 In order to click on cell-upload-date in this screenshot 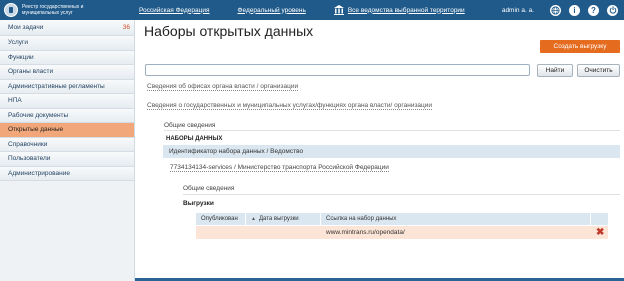, I will do `click(283, 232)`.